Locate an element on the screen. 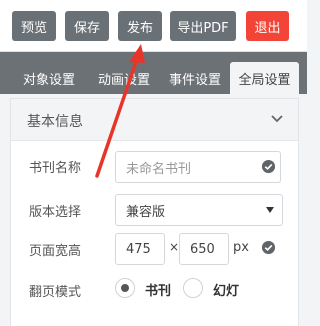 The image size is (320, 326). flip-mode-book-label: 书刊 is located at coordinates (158, 289).